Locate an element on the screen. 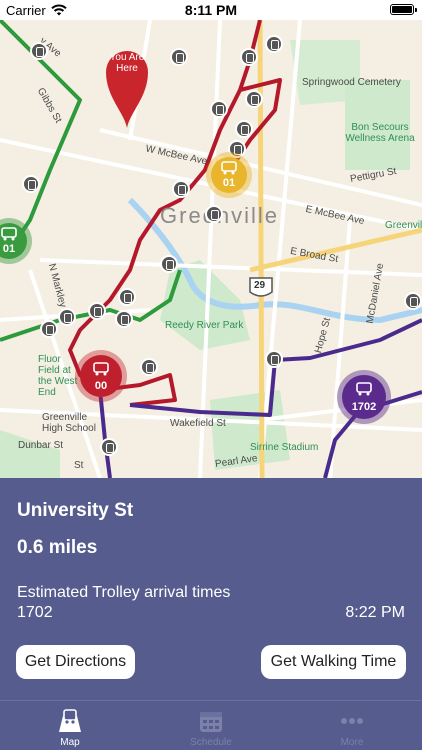  arrival-times-label: Estimated Trolley arrival times is located at coordinates (124, 592).